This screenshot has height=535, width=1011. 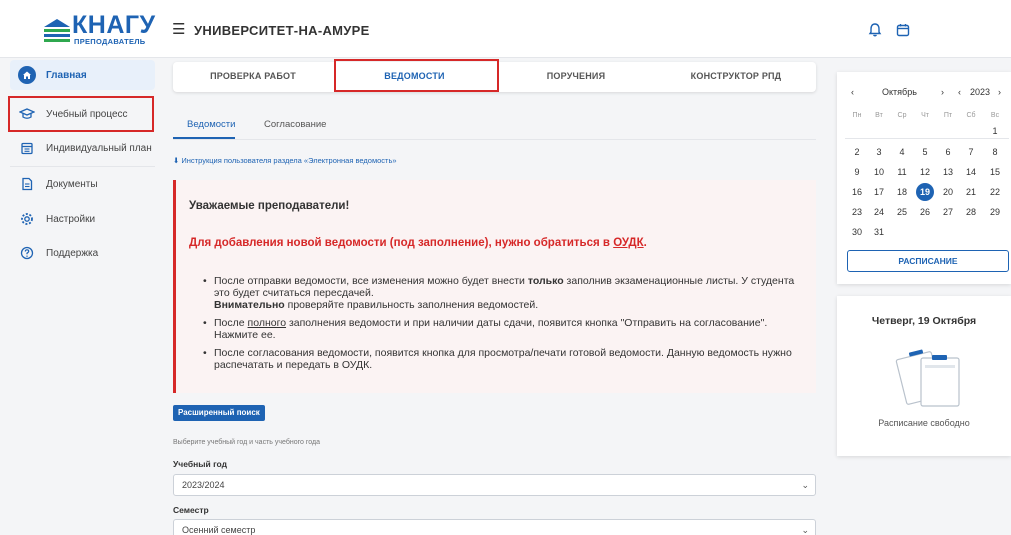 I want to click on prev-year-button: ‹, so click(x=959, y=92).